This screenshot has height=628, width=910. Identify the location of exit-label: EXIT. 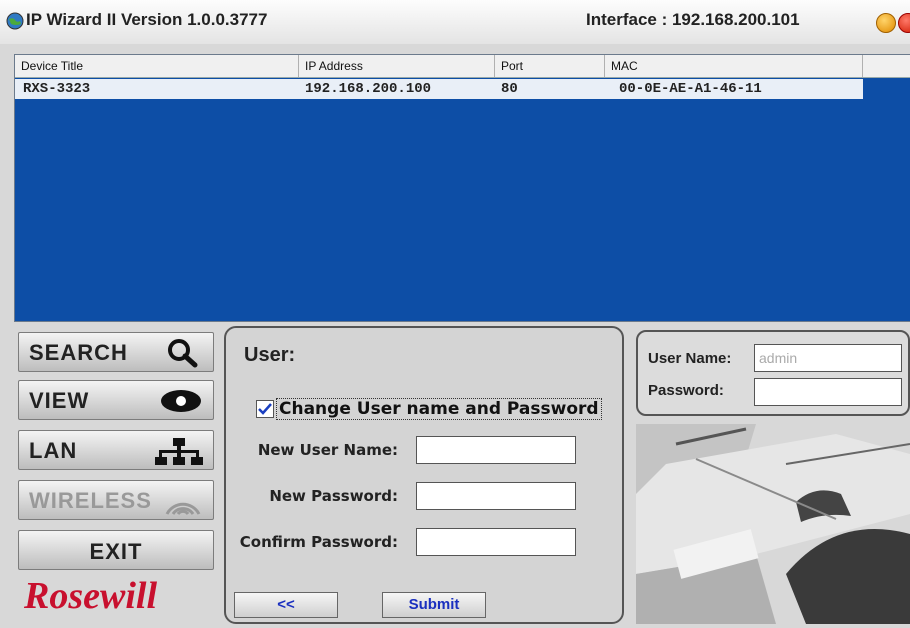
(116, 551).